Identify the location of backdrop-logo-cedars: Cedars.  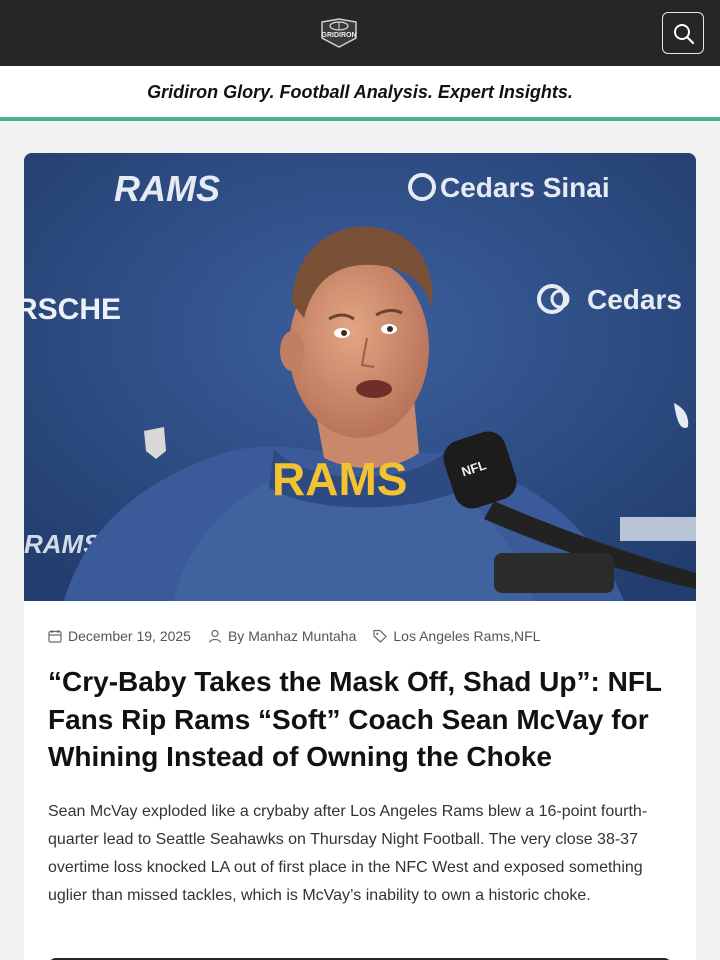
(634, 299).